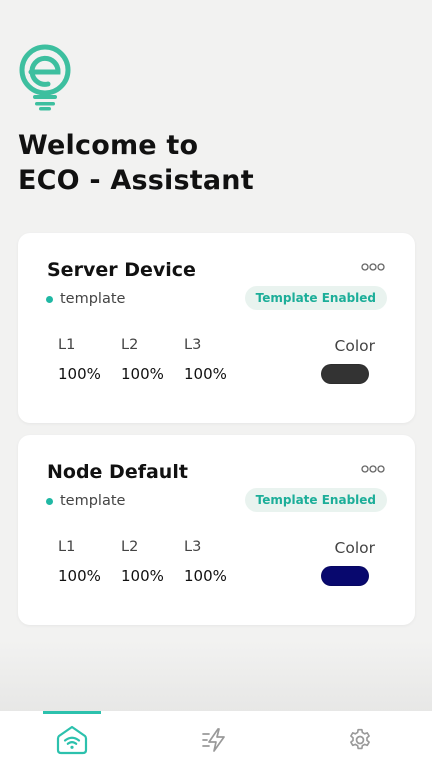 The height and width of the screenshot is (769, 432). What do you see at coordinates (216, 676) in the screenshot?
I see `bottom-fade` at bounding box center [216, 676].